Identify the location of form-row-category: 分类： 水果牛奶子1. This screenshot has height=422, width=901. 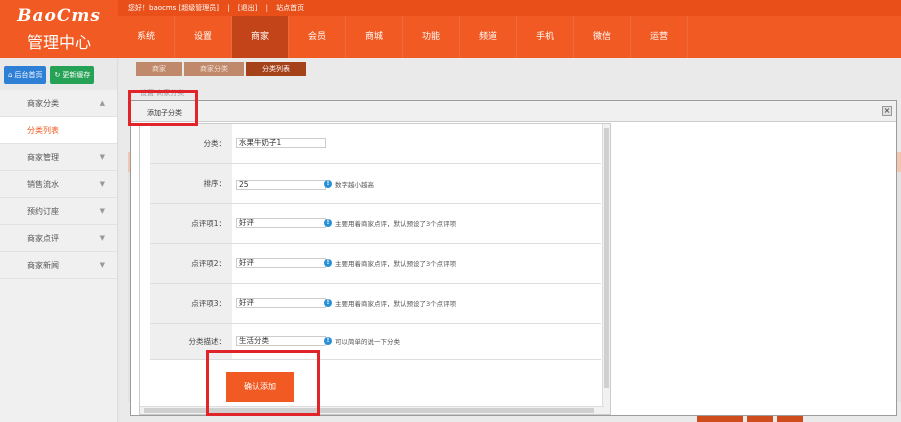
(375, 144).